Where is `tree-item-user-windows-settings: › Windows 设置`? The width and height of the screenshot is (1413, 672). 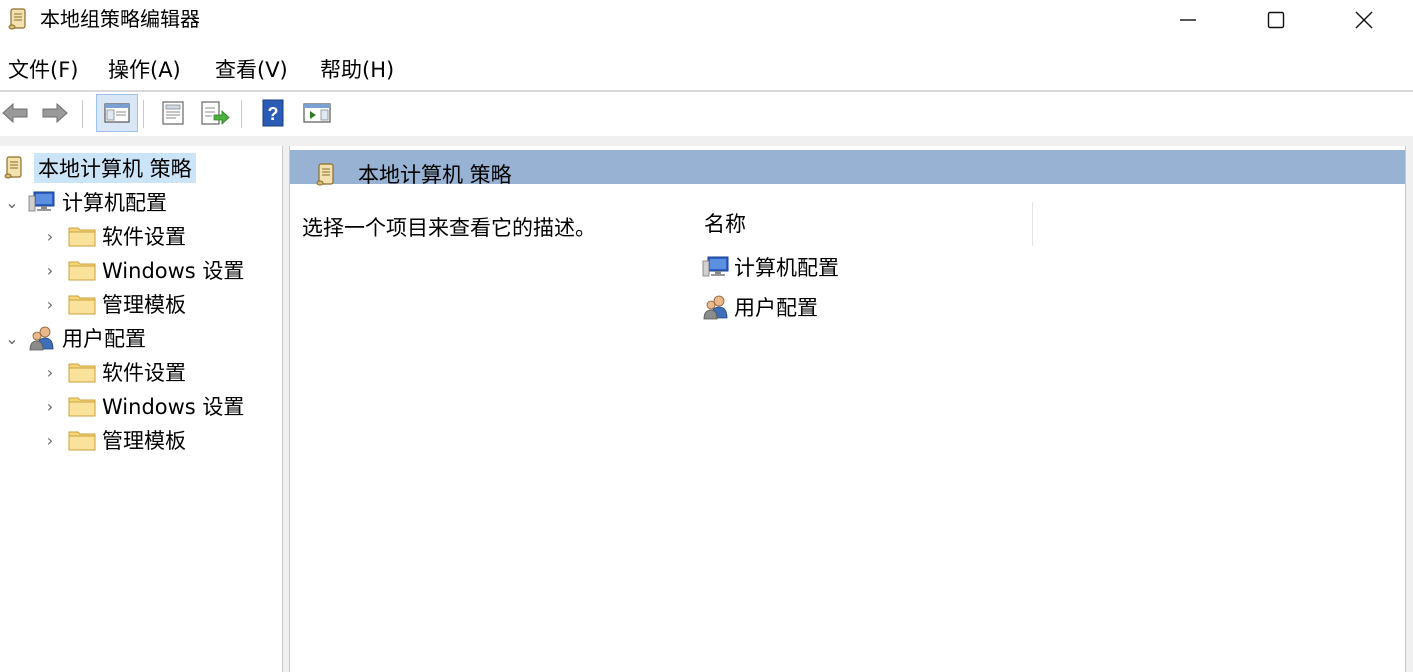 tree-item-user-windows-settings: › Windows 设置 is located at coordinates (143, 406).